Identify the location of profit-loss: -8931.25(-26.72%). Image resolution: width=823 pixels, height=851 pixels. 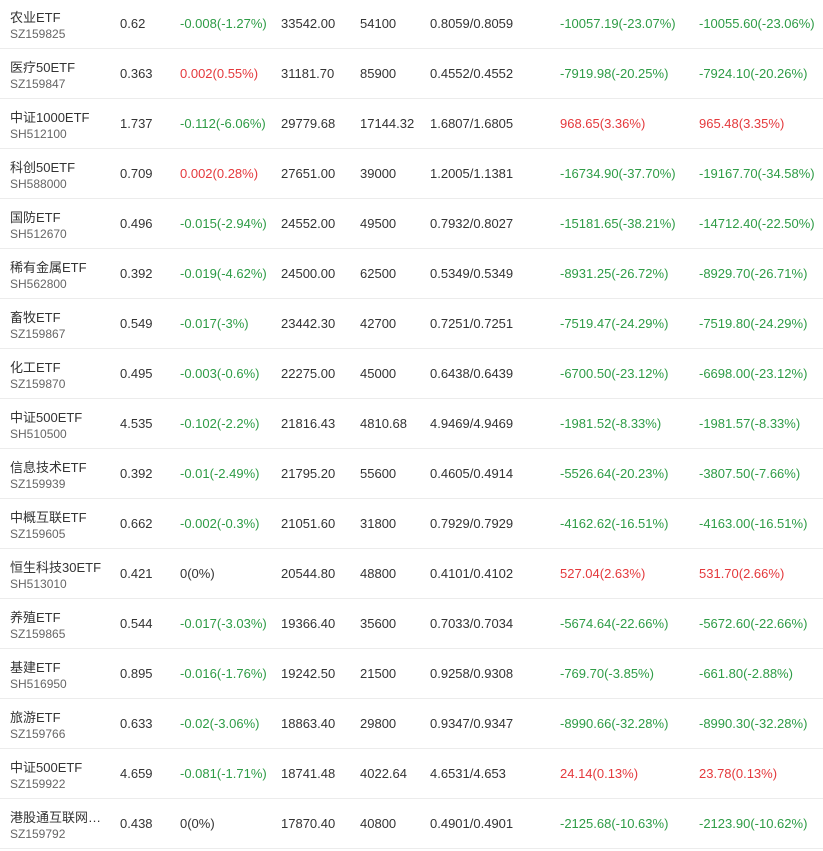
(614, 273).